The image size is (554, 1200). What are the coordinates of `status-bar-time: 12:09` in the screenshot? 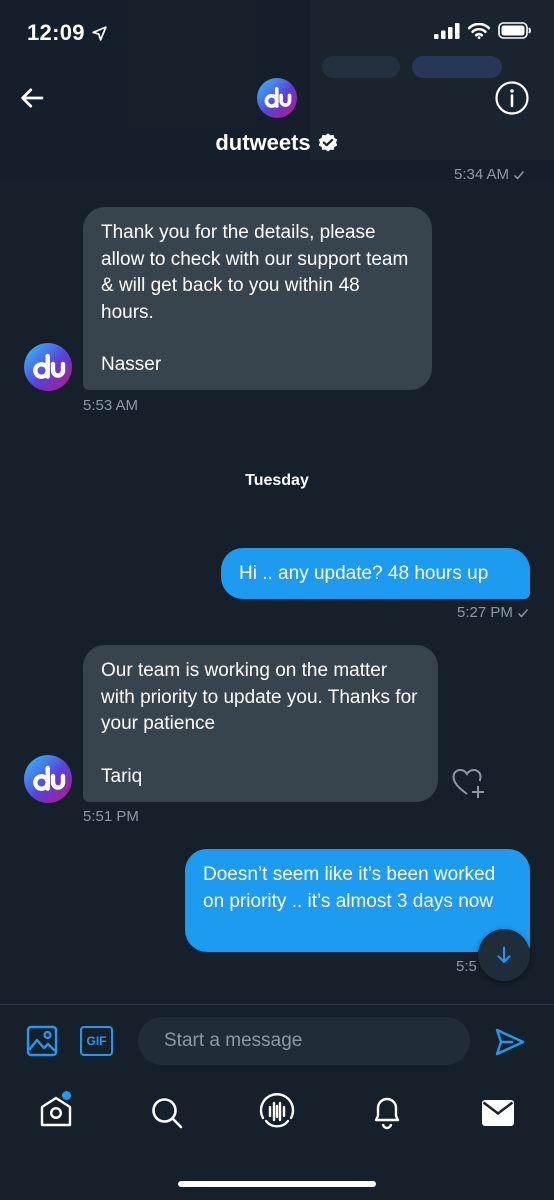 It's located at (67, 33).